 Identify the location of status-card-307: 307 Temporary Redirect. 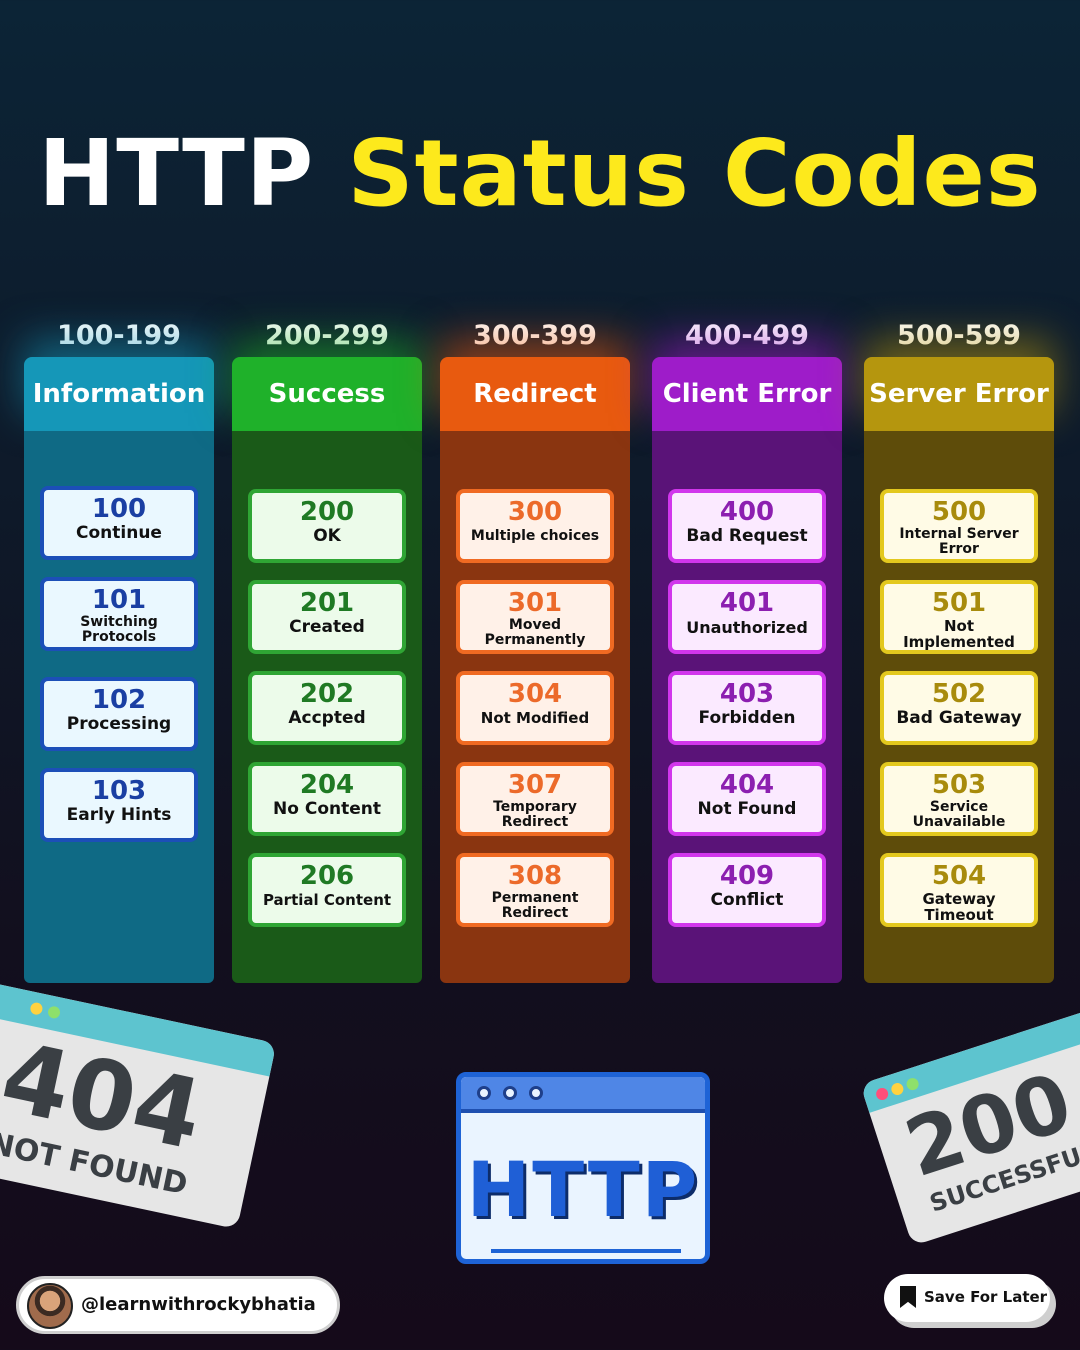
(535, 799).